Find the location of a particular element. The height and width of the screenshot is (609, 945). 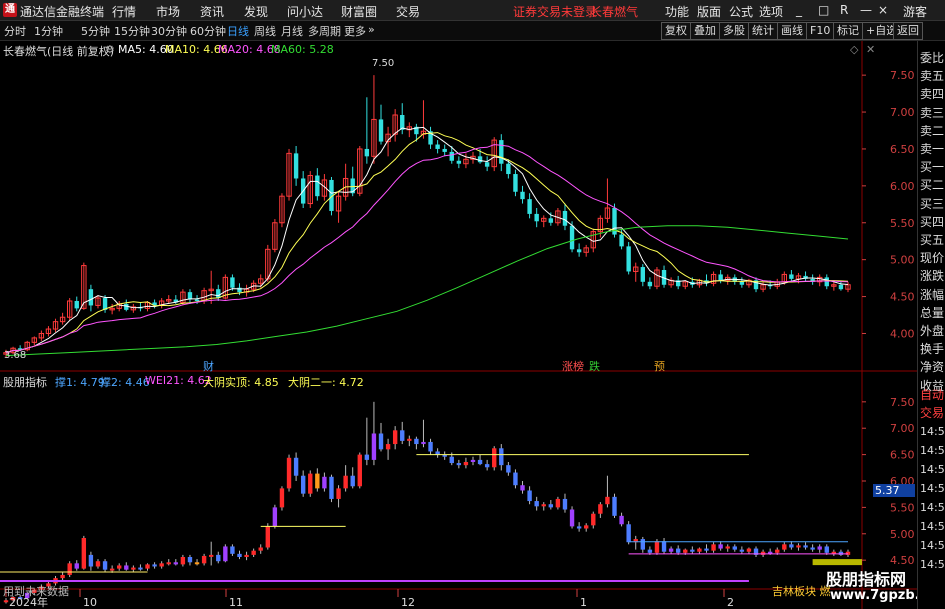

menu-ask: 问小达 is located at coordinates (305, 11).